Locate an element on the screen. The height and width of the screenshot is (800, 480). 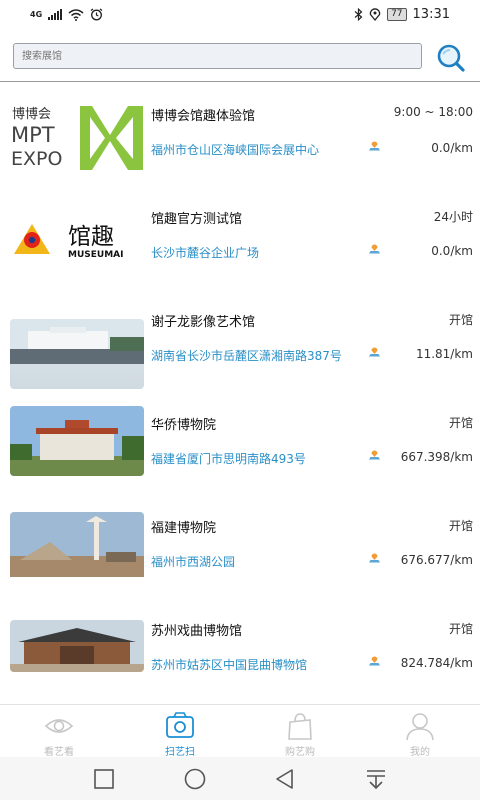
venue-address: 苏州市姑苏区中国昆曲博物馆 is located at coordinates (257, 664).